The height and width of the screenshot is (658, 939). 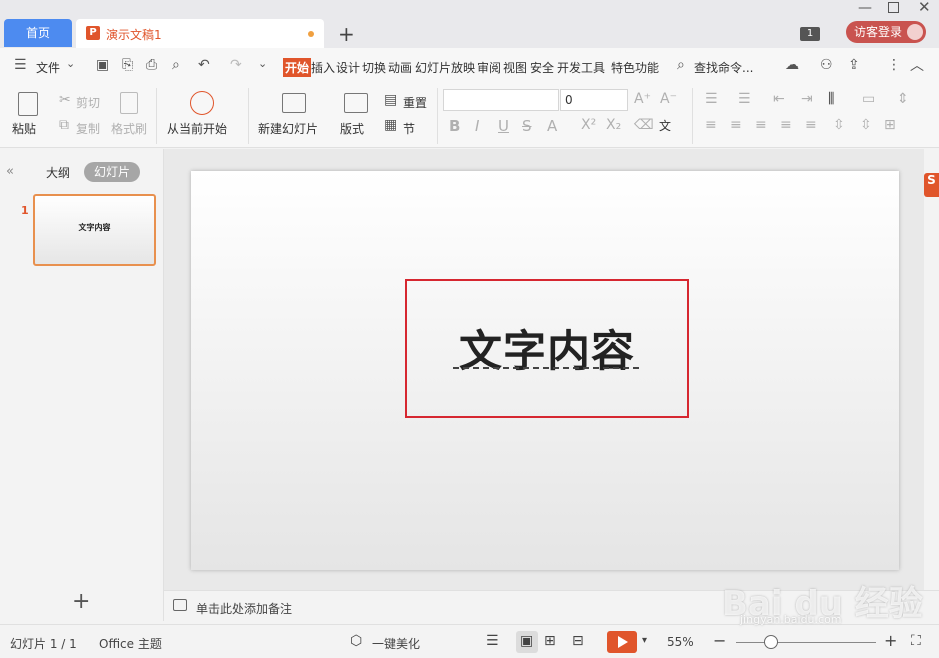 What do you see at coordinates (826, 65) in the screenshot?
I see `share-user-icon: ⚇` at bounding box center [826, 65].